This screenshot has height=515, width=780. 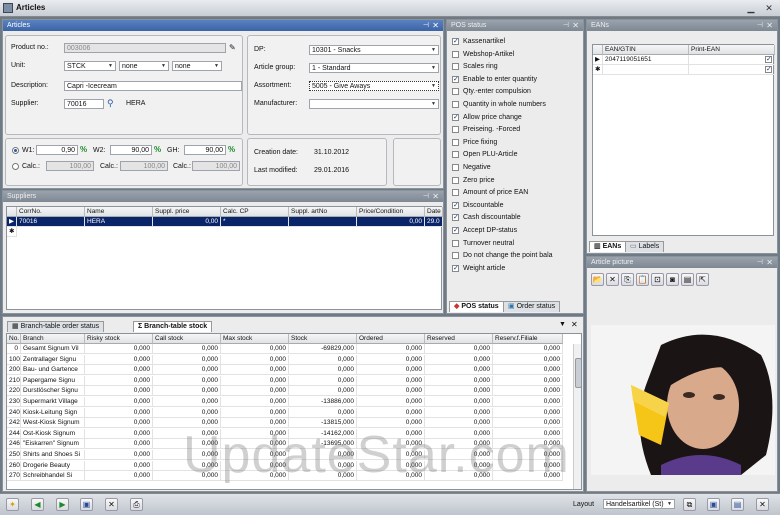 I want to click on scan-icon: ⊡, so click(x=657, y=279).